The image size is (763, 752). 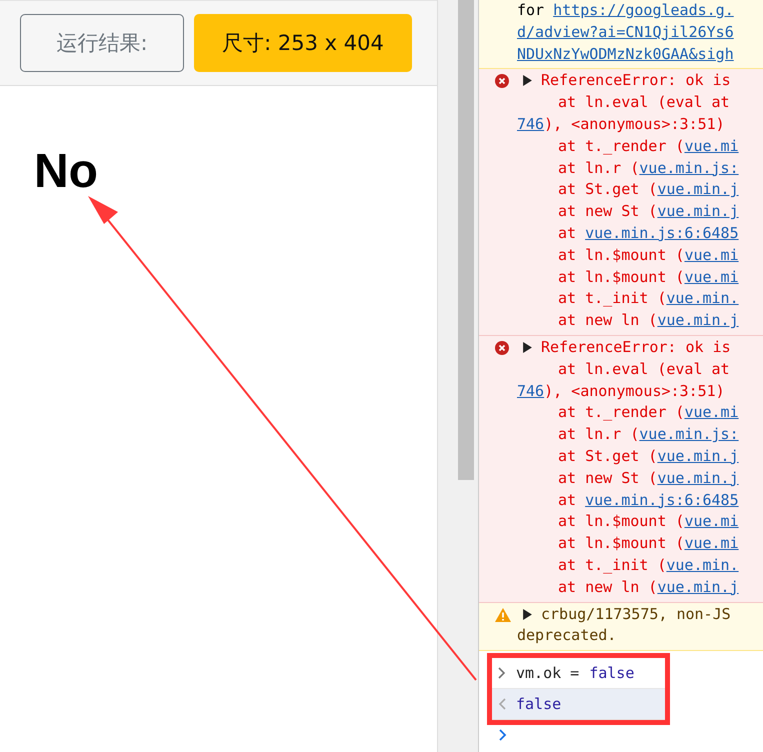 I want to click on console-text: deprecated., so click(x=566, y=635).